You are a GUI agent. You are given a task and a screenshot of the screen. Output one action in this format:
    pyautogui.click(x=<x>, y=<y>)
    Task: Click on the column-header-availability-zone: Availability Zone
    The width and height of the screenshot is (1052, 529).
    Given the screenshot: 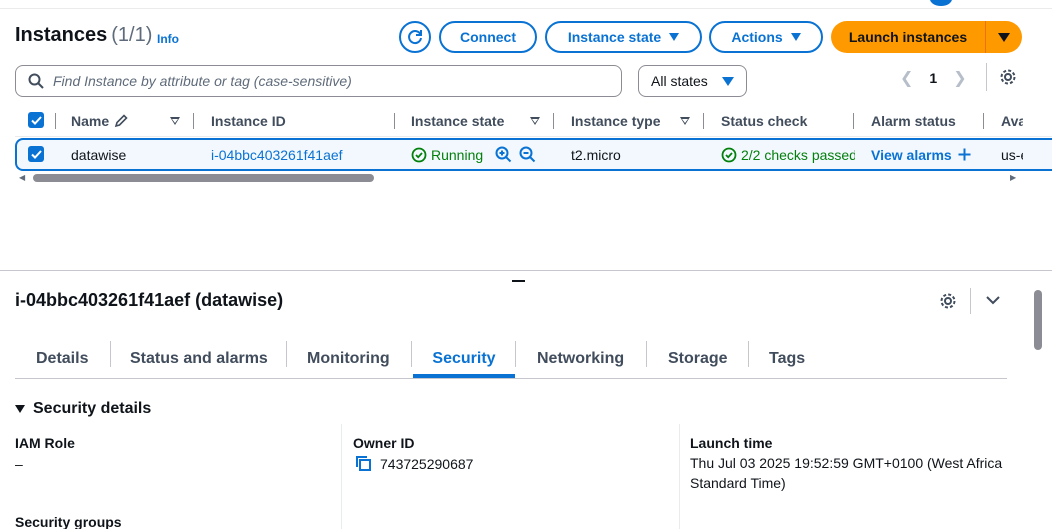 What is the action you would take?
    pyautogui.click(x=1012, y=121)
    